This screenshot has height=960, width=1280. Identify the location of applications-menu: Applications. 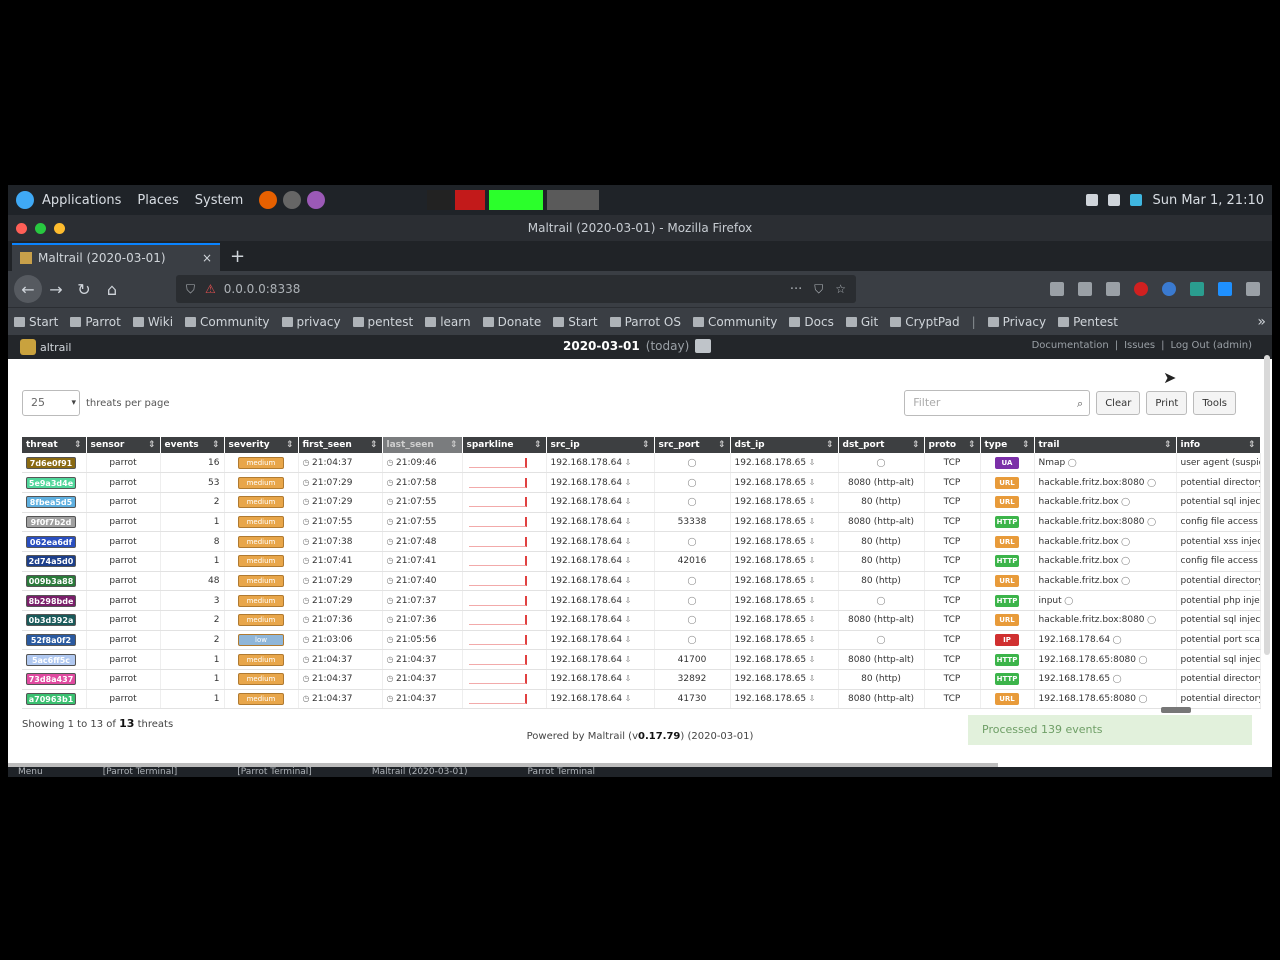
(81, 200).